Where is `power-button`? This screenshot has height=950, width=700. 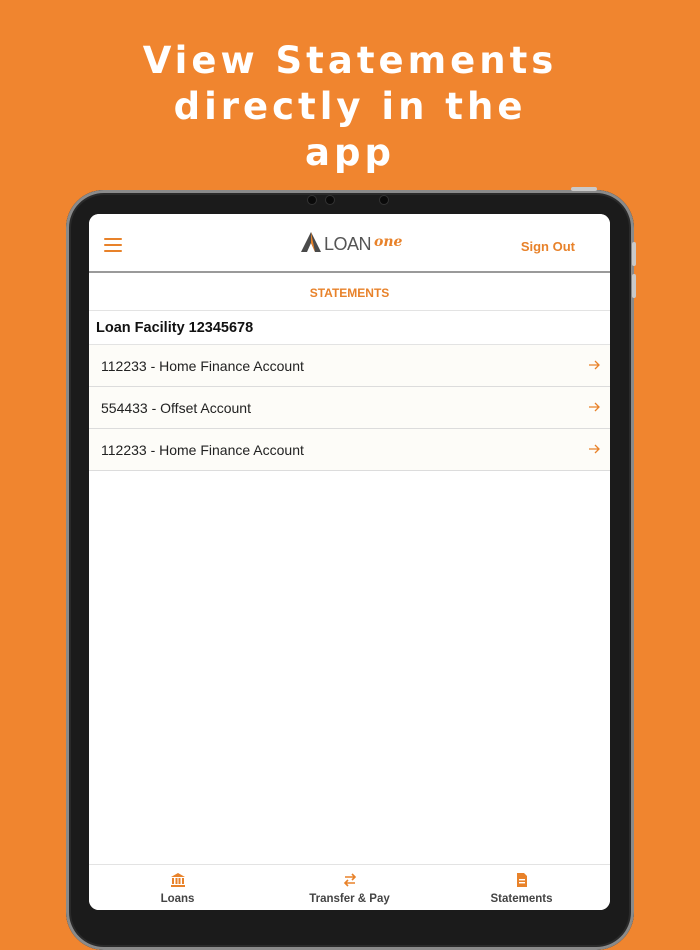 power-button is located at coordinates (584, 189).